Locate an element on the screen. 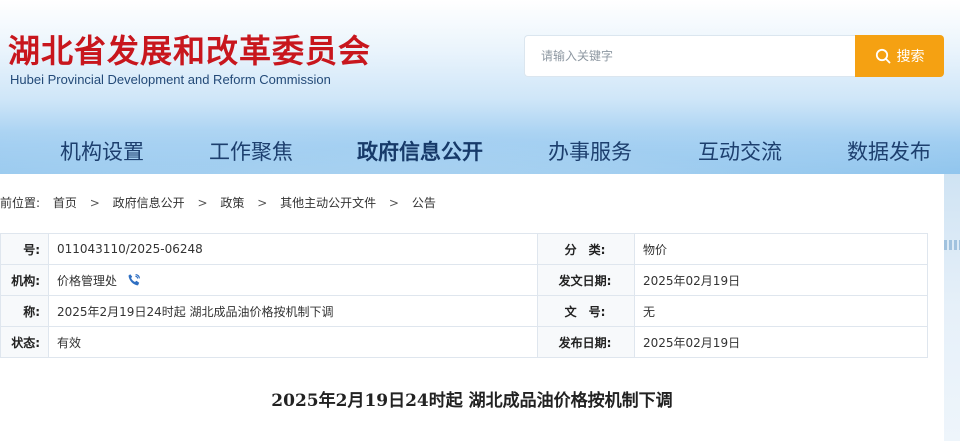 This screenshot has width=960, height=441. search-icon is located at coordinates (882, 56).